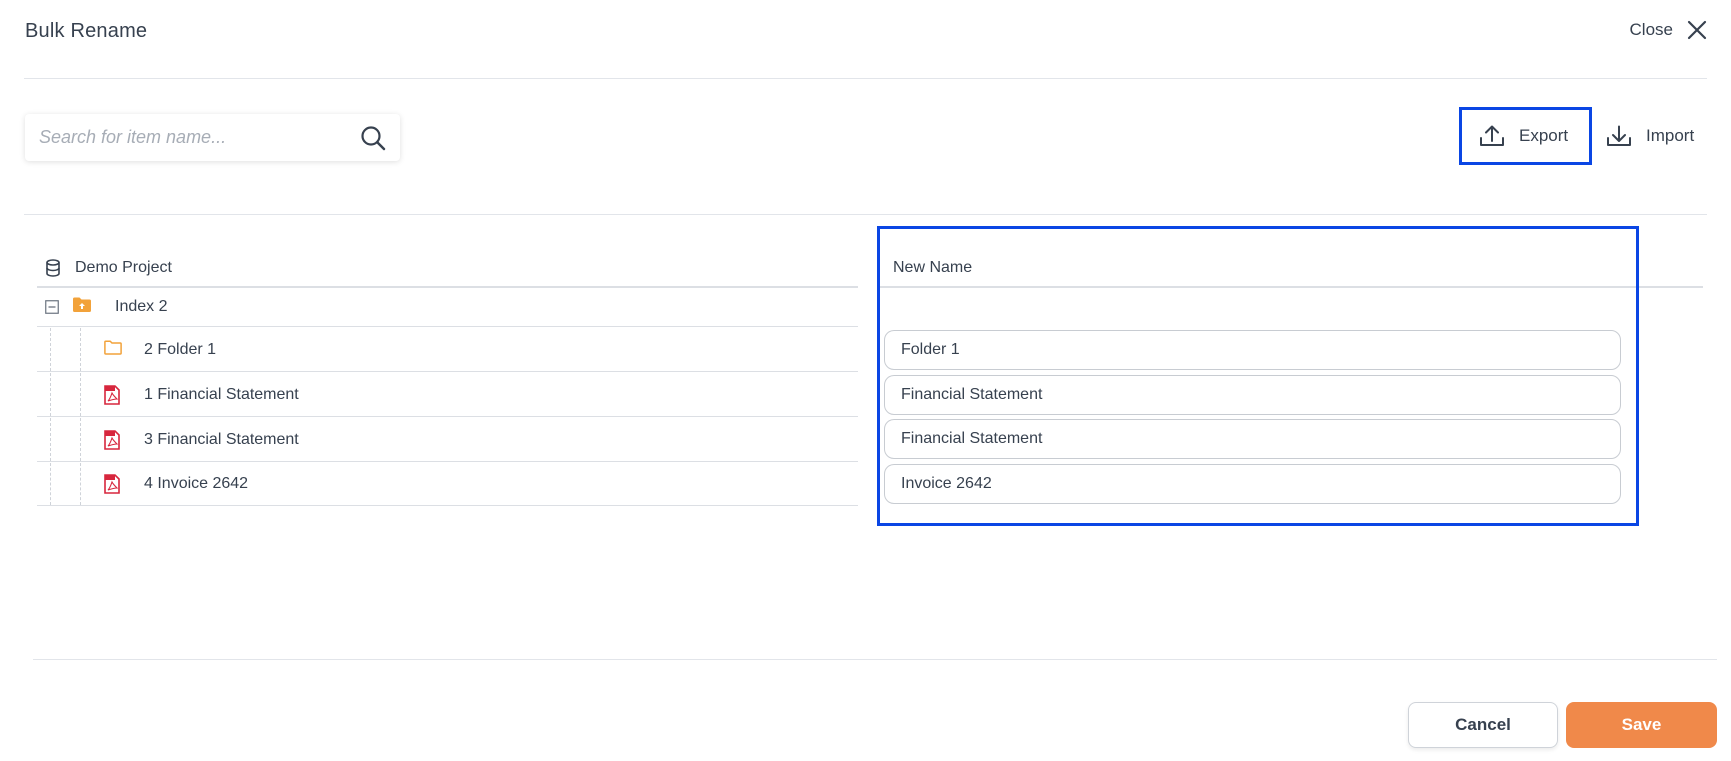  Describe the element at coordinates (221, 394) in the screenshot. I see `tree-row-label: 1 Financial Statement` at that location.